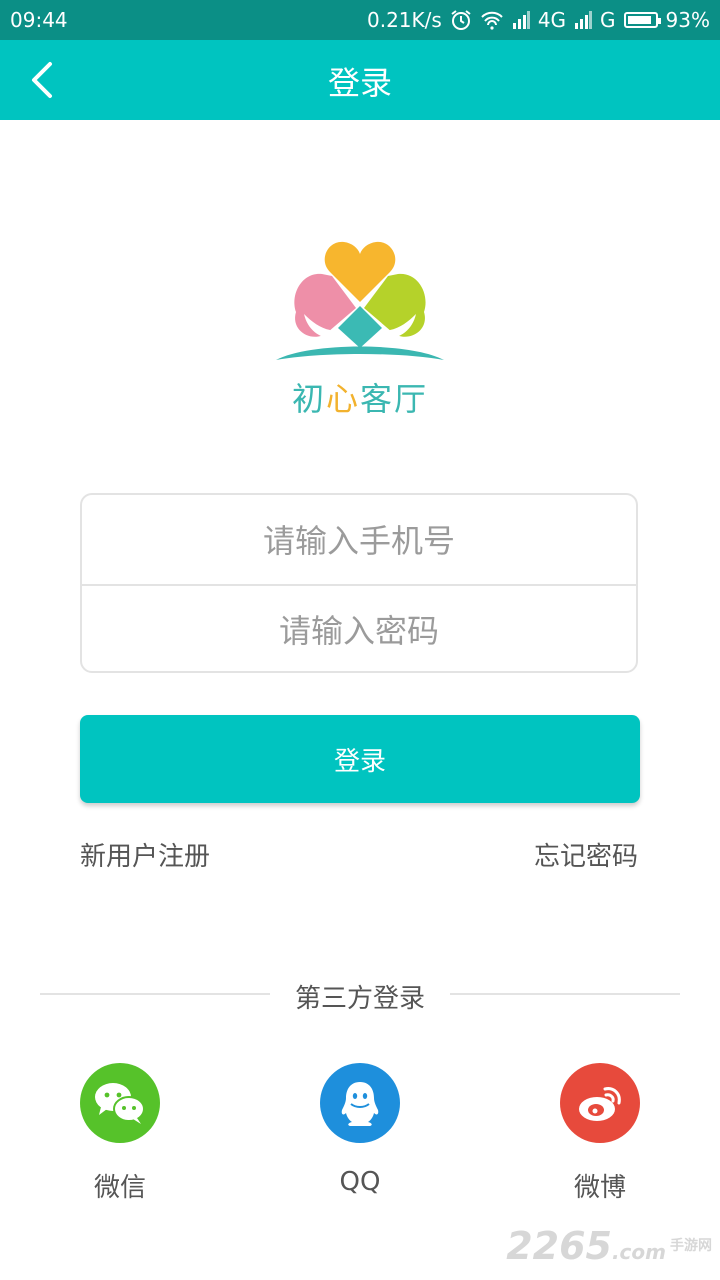  I want to click on watermark-number: 2265.com, so click(586, 1246).